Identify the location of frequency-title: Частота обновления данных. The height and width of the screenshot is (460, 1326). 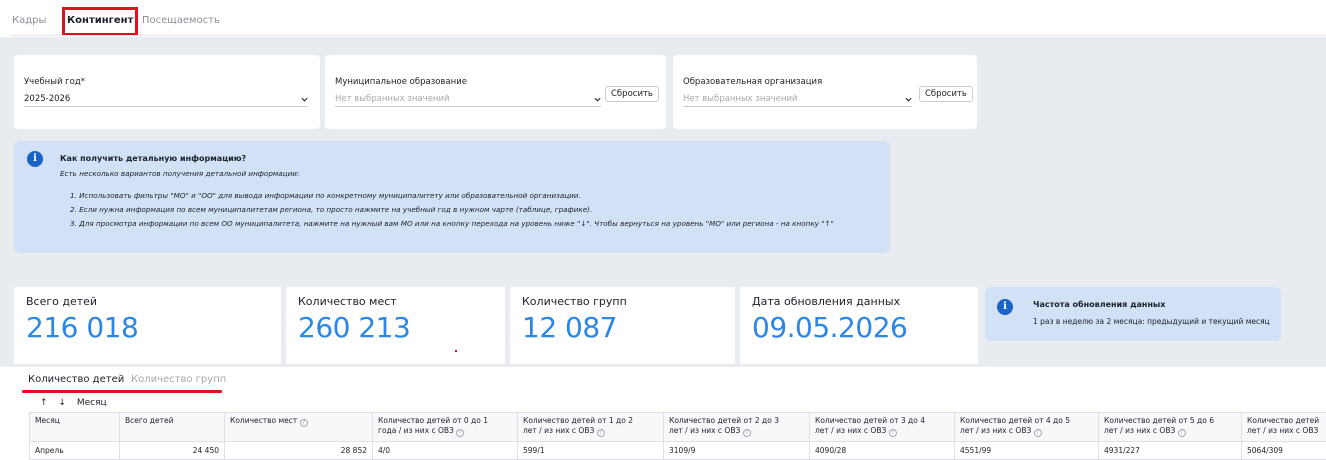
(1099, 304).